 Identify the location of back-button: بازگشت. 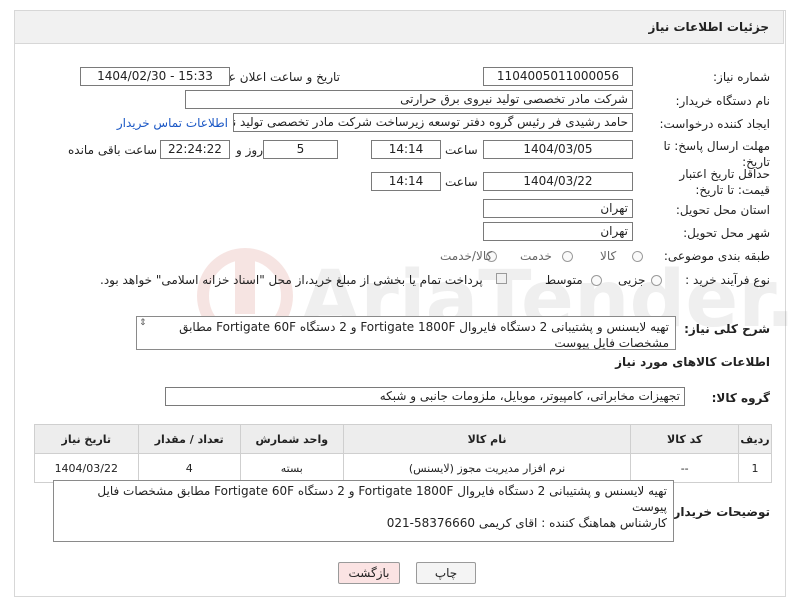
(369, 573).